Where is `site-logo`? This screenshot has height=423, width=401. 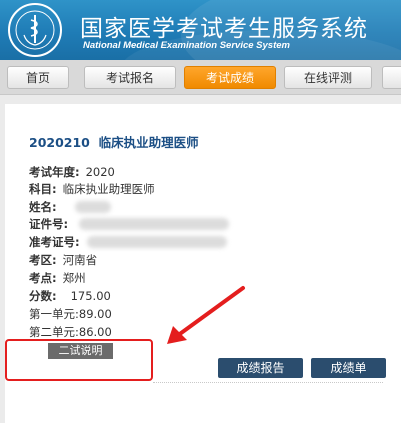 site-logo is located at coordinates (35, 30).